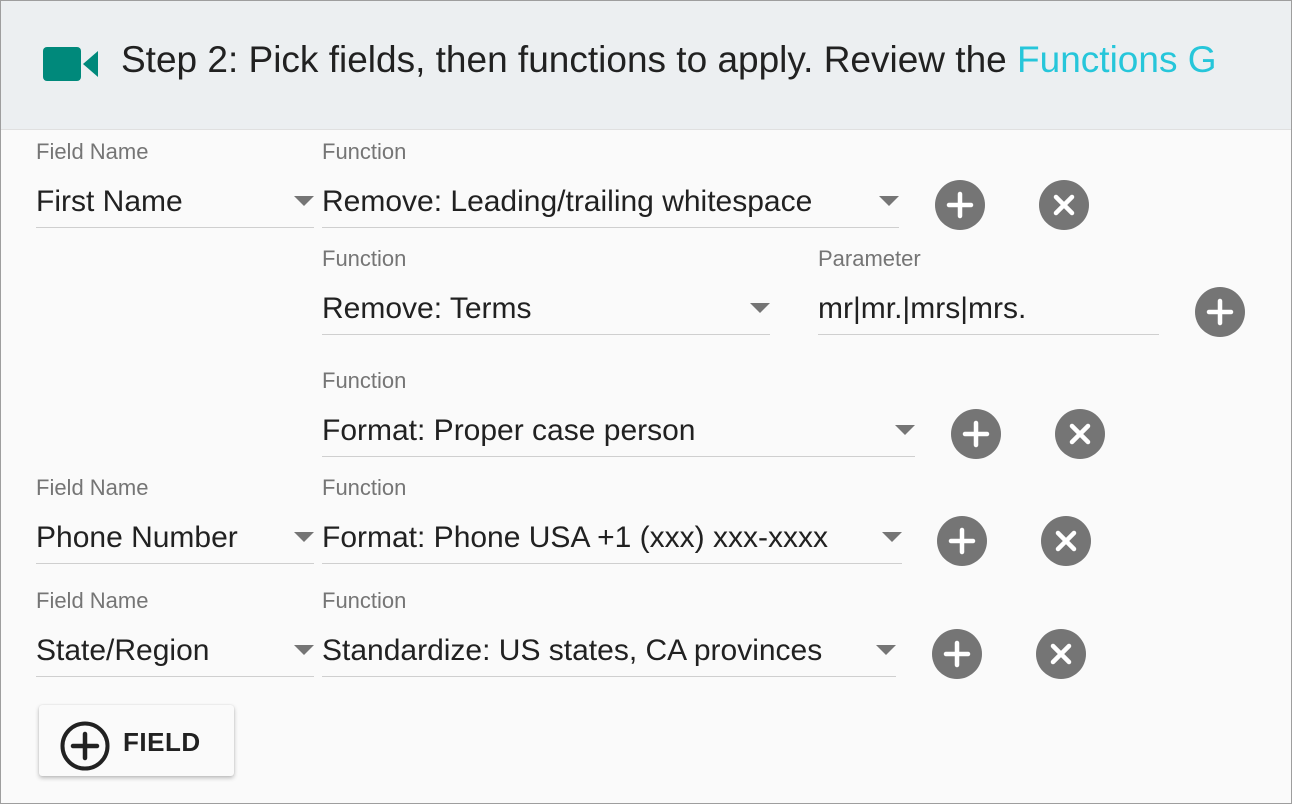 The width and height of the screenshot is (1292, 804). Describe the element at coordinates (162, 742) in the screenshot. I see `add-field-label: FIELD` at that location.